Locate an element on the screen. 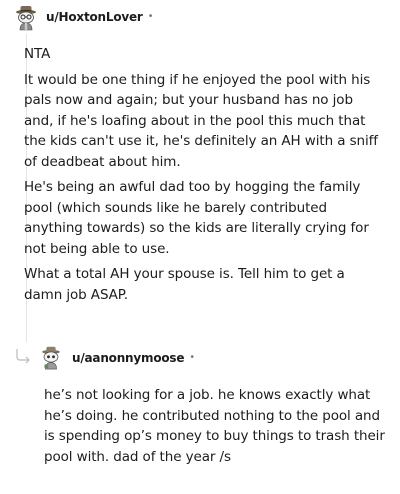 The height and width of the screenshot is (494, 400). comment-paragraph: NTA is located at coordinates (37, 54).